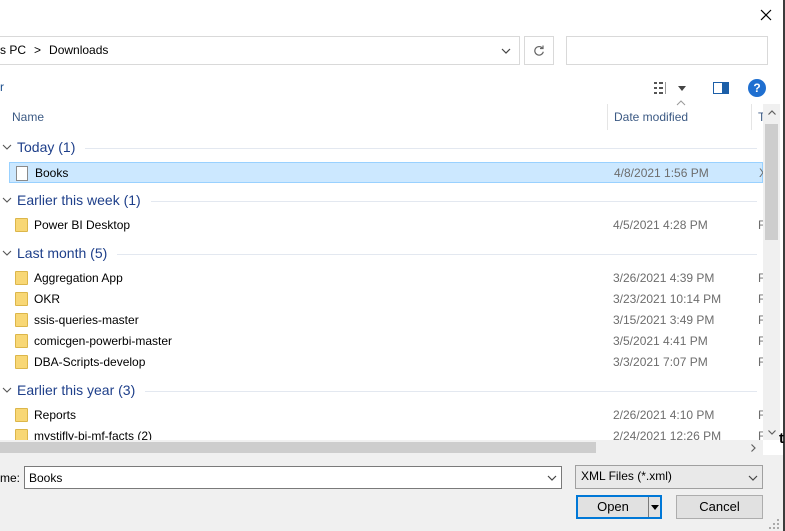  I want to click on file-type-select: XML Files (*.xml), so click(669, 477).